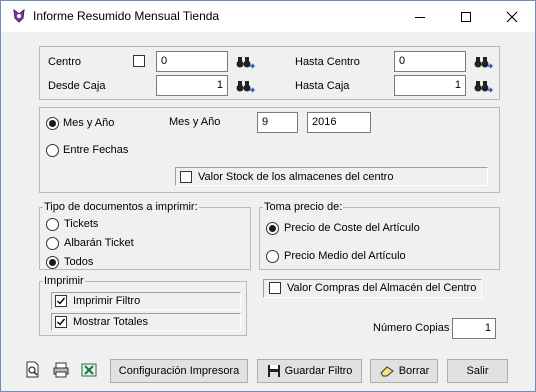 This screenshot has width=536, height=392. I want to click on year-field: 2016, so click(339, 122).